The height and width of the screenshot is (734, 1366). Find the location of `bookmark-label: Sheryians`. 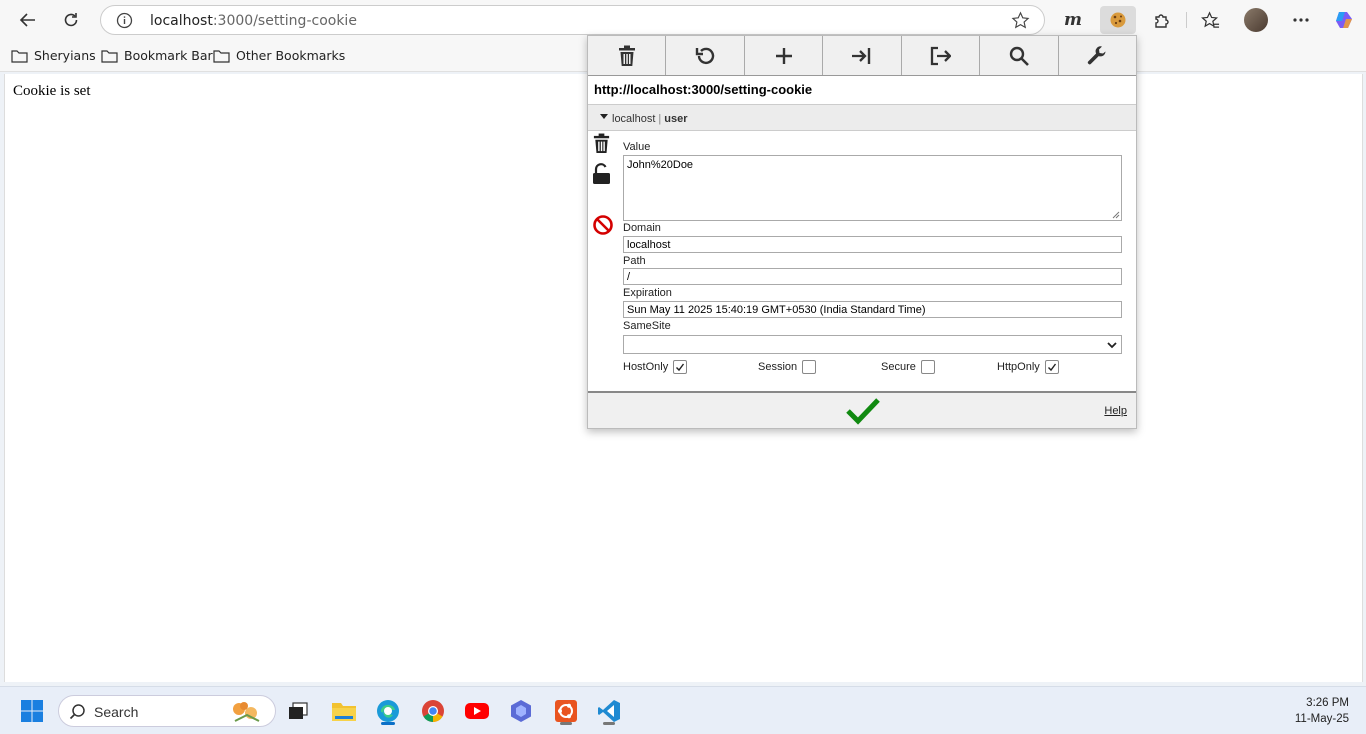

bookmark-label: Sheryians is located at coordinates (65, 55).